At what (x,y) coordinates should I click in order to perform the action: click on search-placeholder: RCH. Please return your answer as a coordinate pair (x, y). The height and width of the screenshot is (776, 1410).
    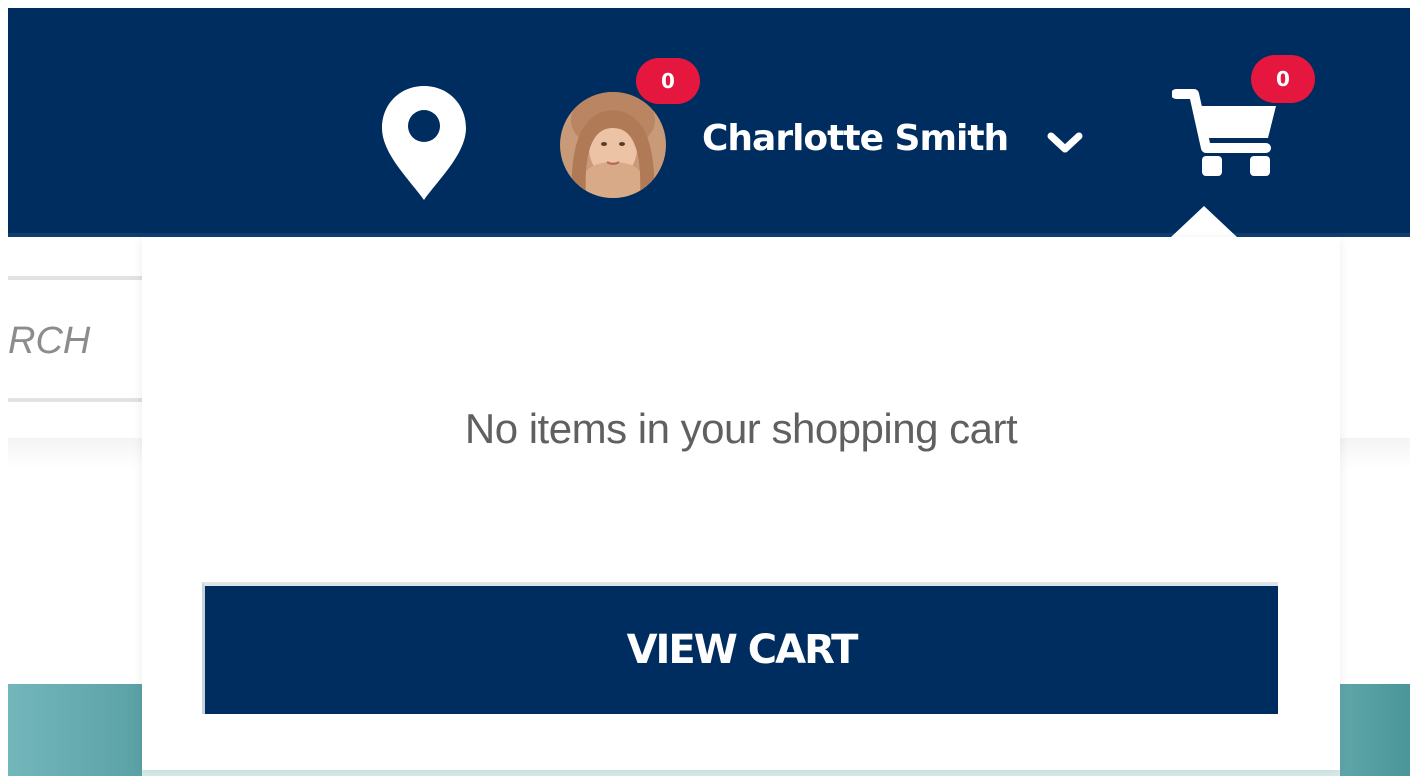
    Looking at the image, I should click on (49, 341).